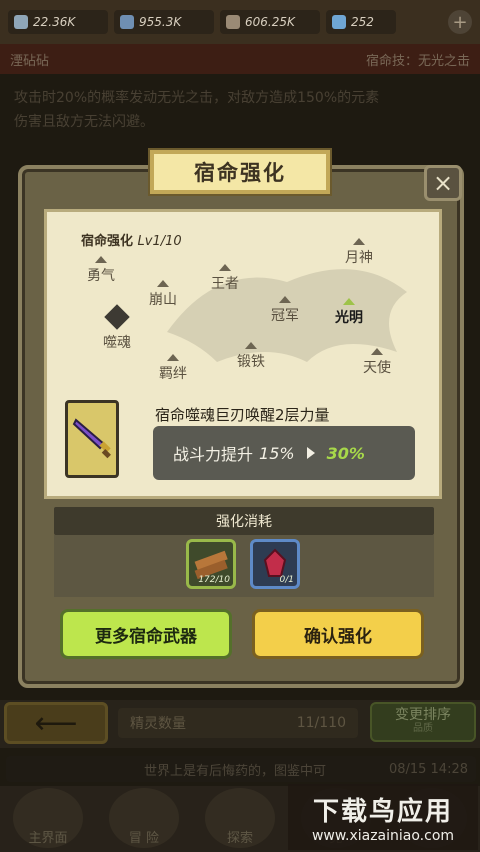 Image resolution: width=480 pixels, height=852 pixels. I want to click on weapon-name: 宿命噬魂巨刃唤醒2层力量, so click(242, 415).